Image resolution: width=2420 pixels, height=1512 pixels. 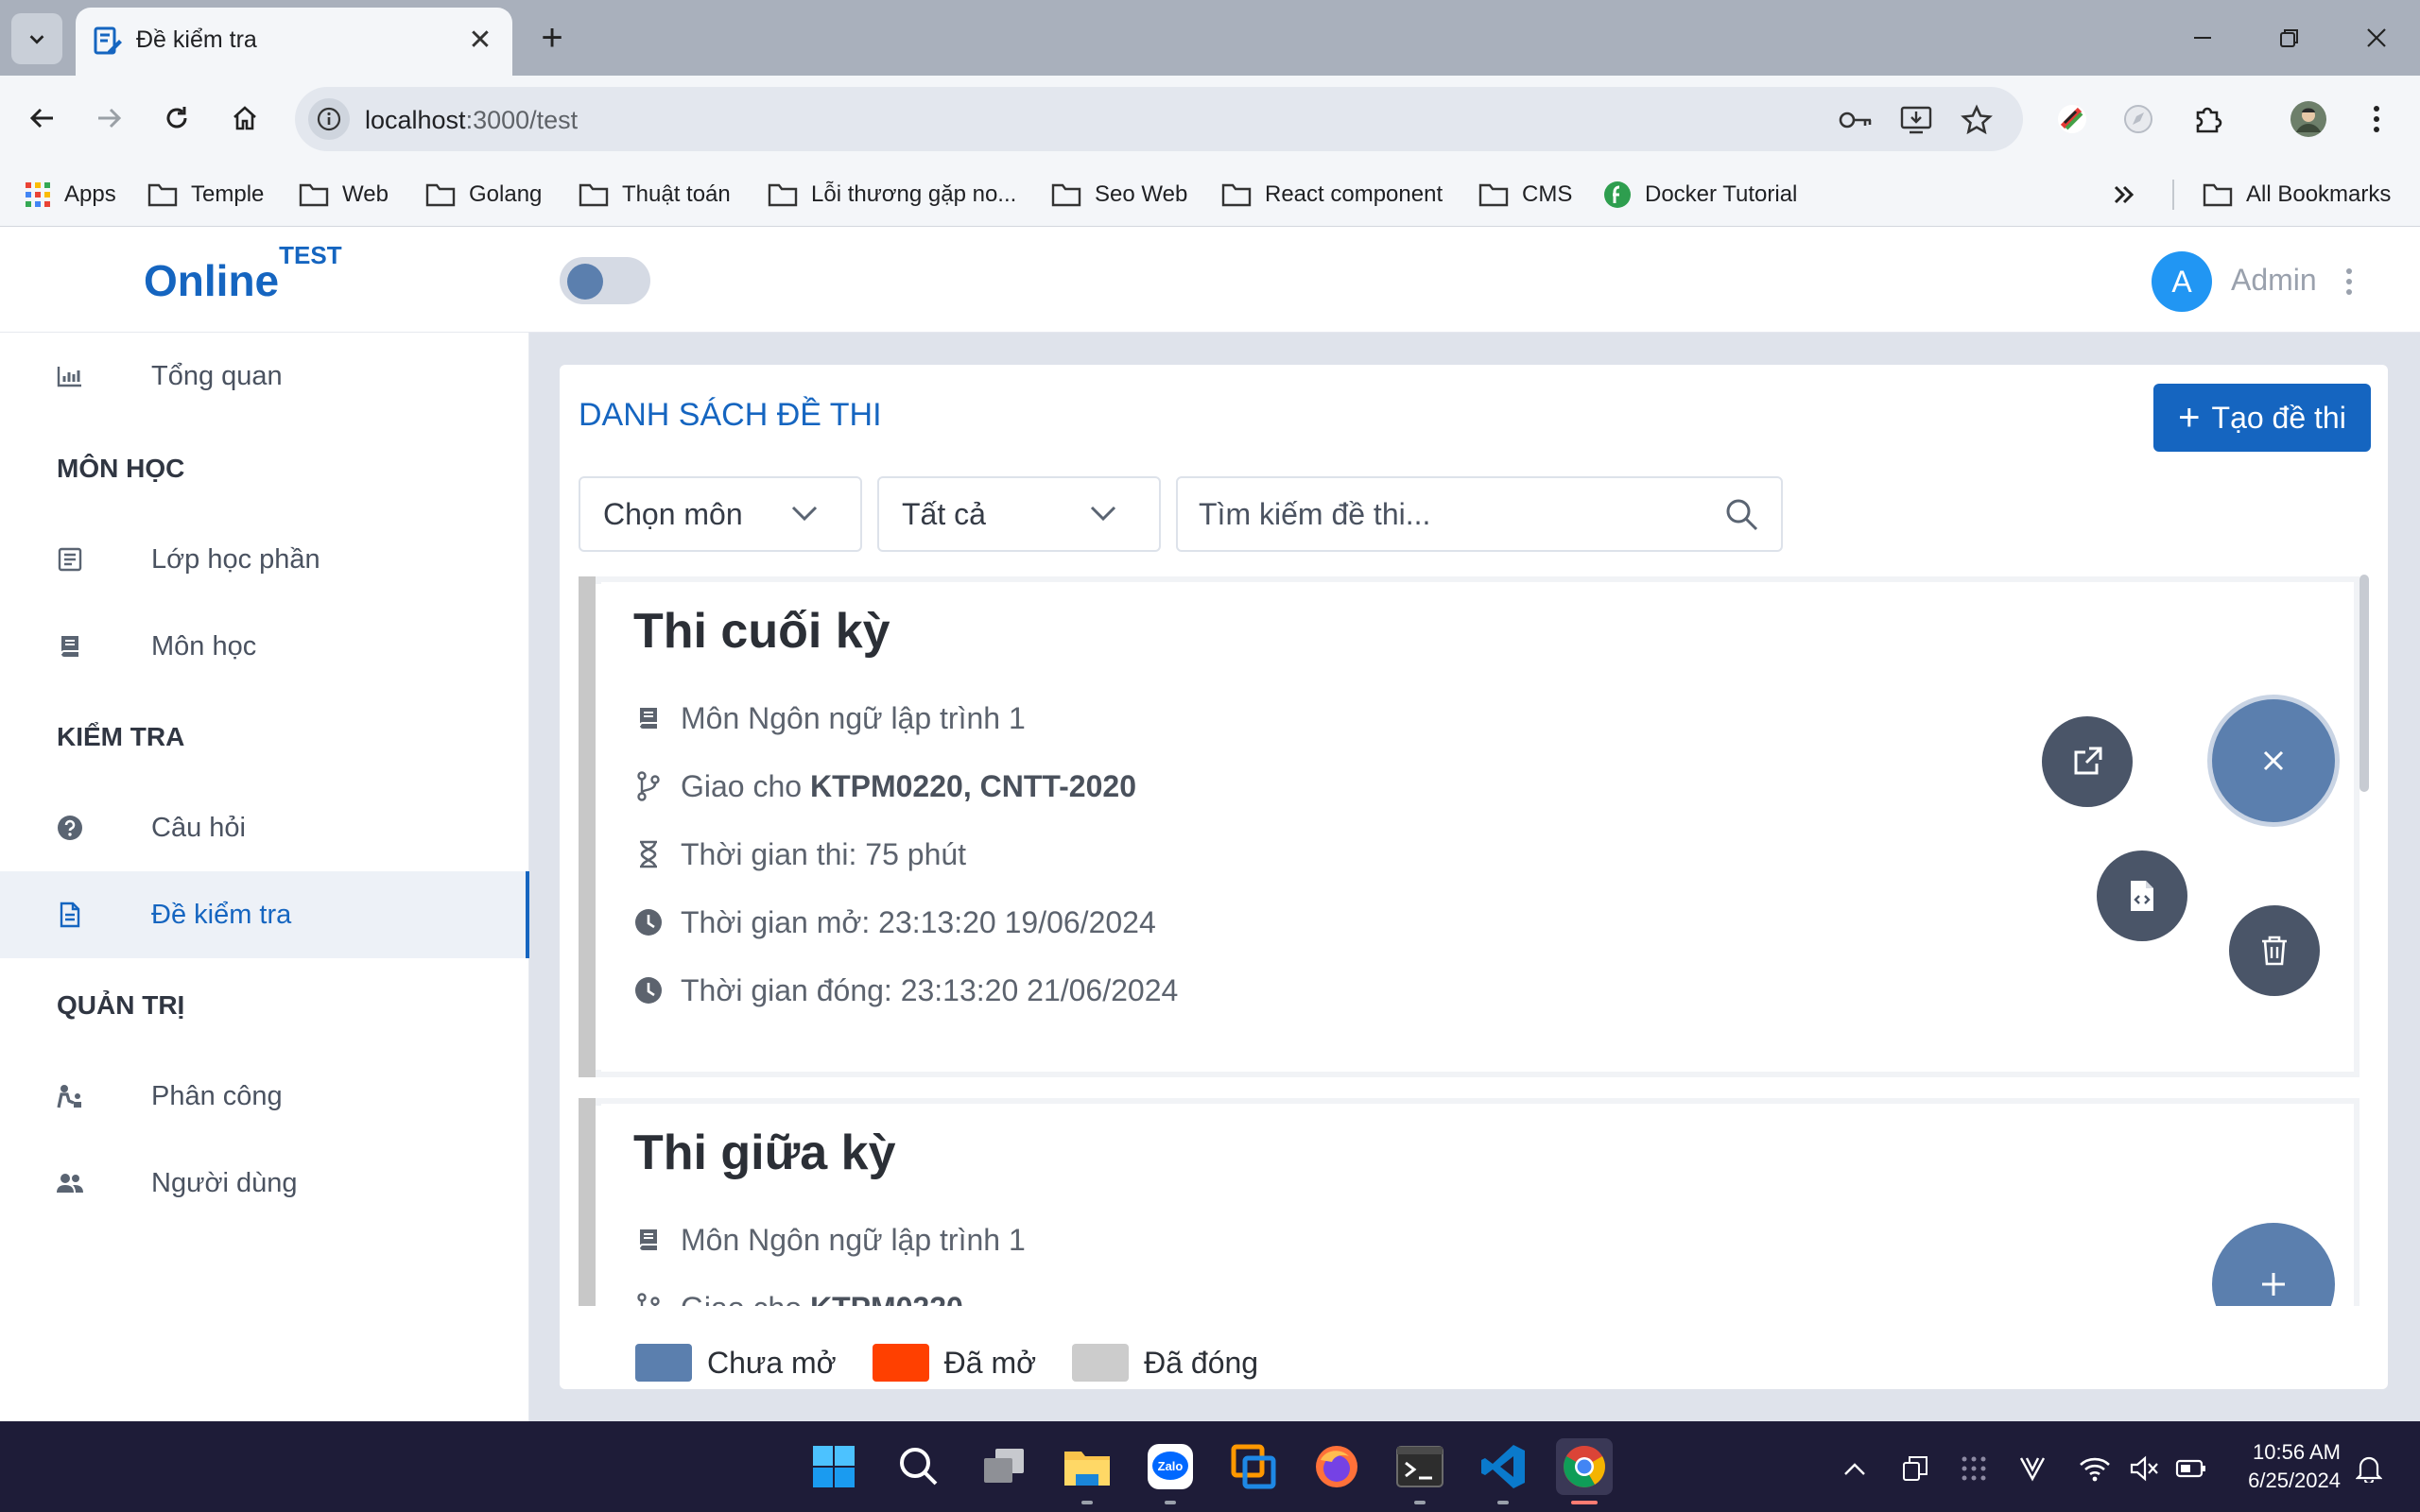 I want to click on url-text: localhost:3000/test, so click(x=471, y=120).